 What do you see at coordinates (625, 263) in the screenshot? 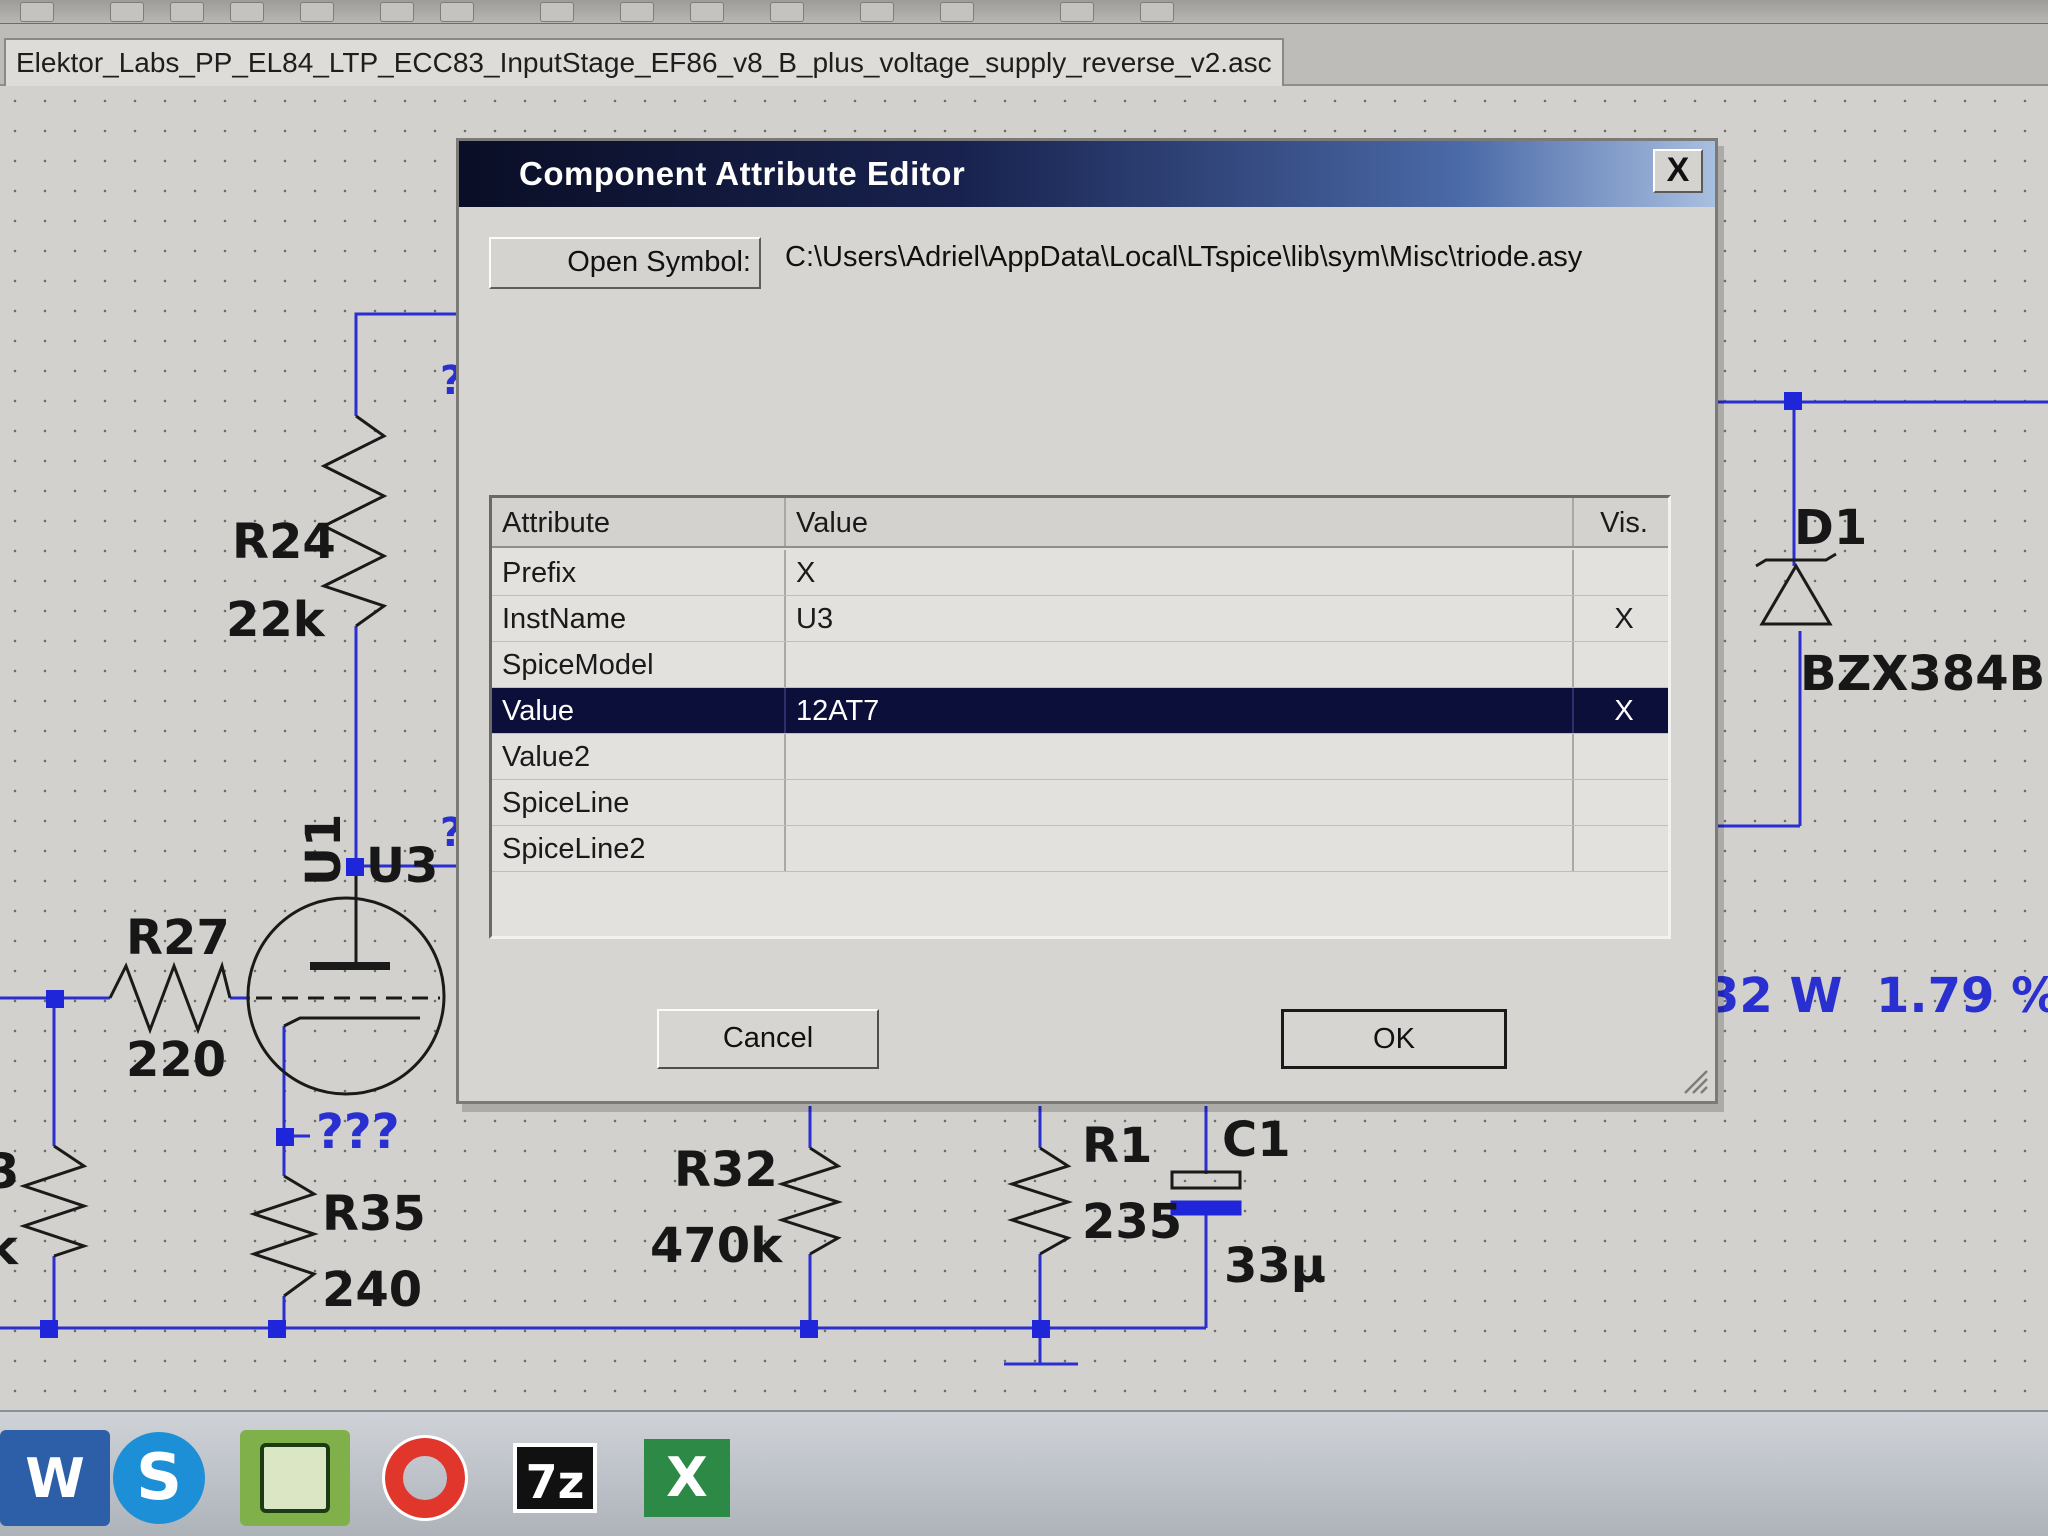
I see `open-symbol-button: Open Symbol:` at bounding box center [625, 263].